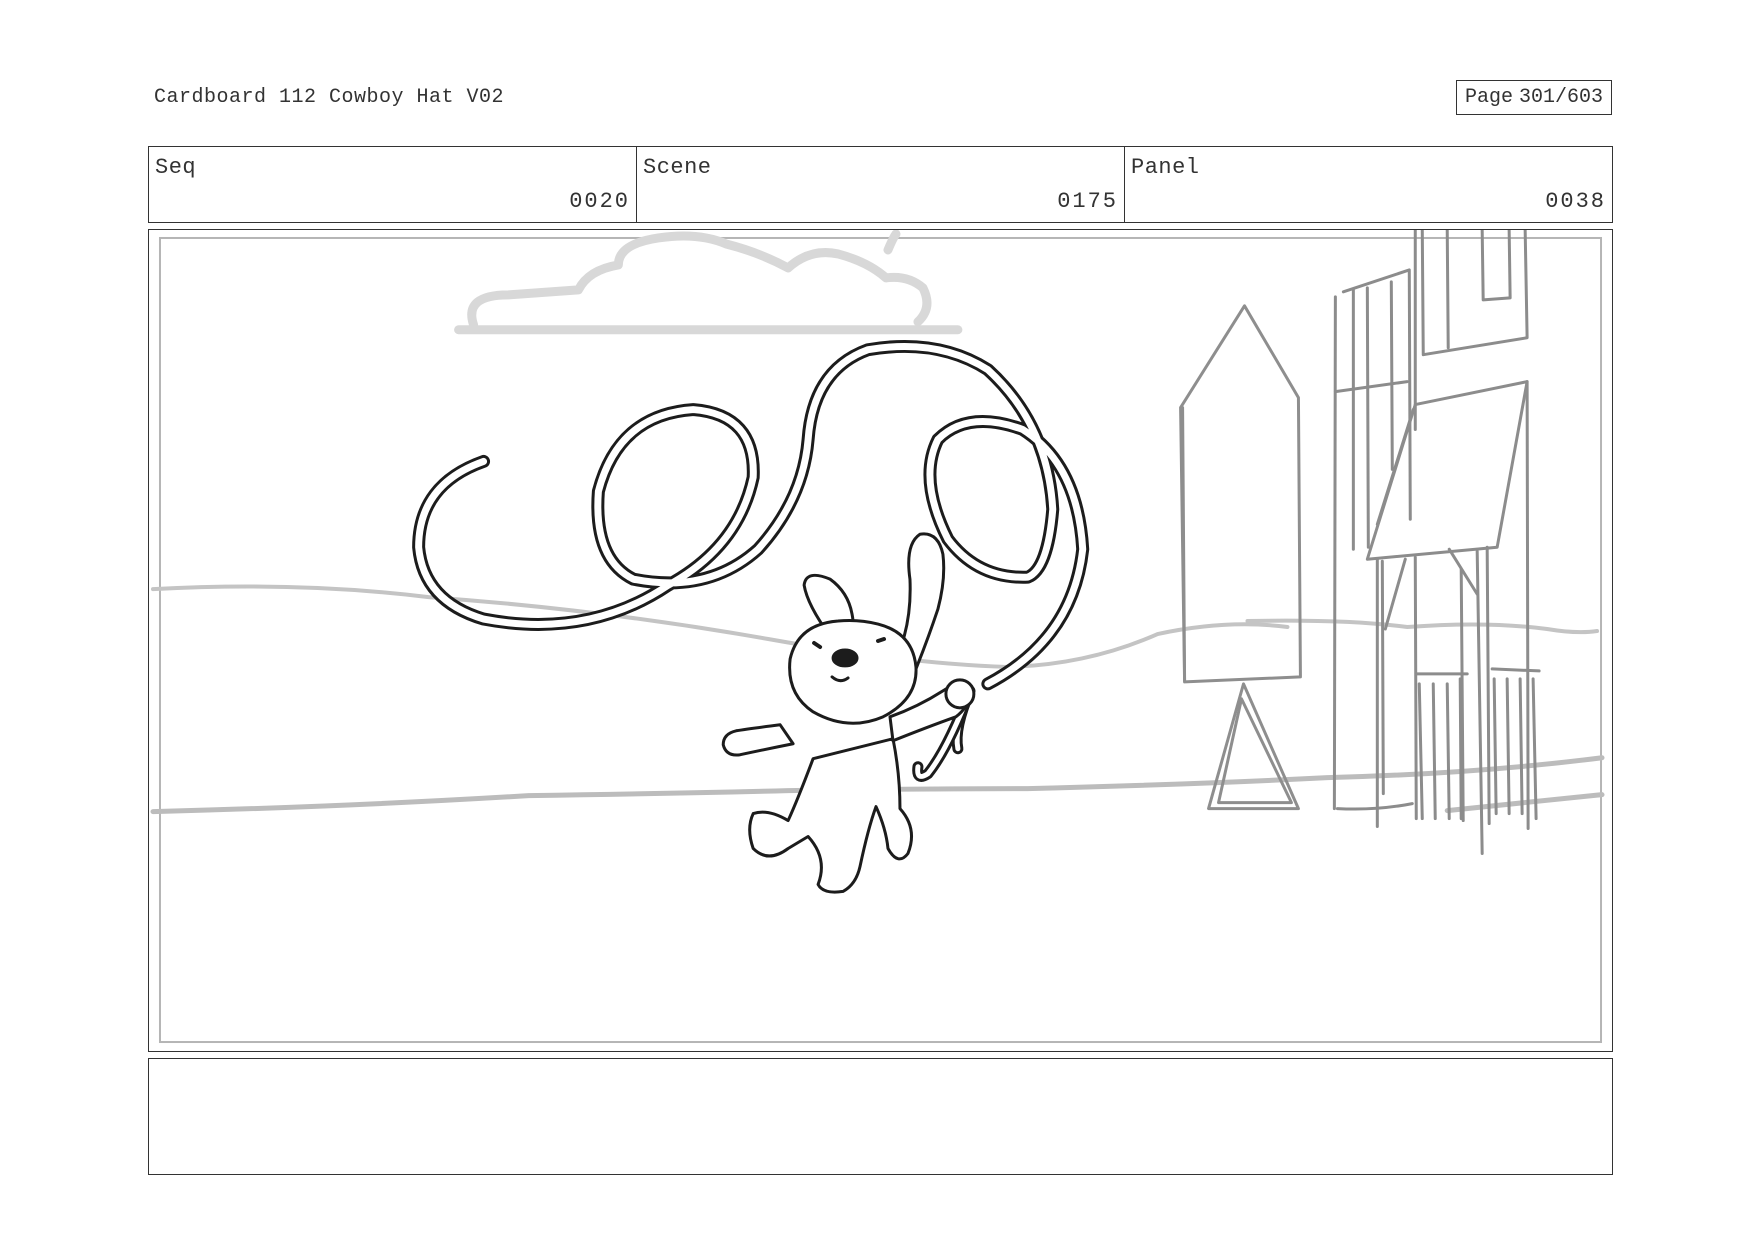  I want to click on cloud-sketch, so click(708, 282).